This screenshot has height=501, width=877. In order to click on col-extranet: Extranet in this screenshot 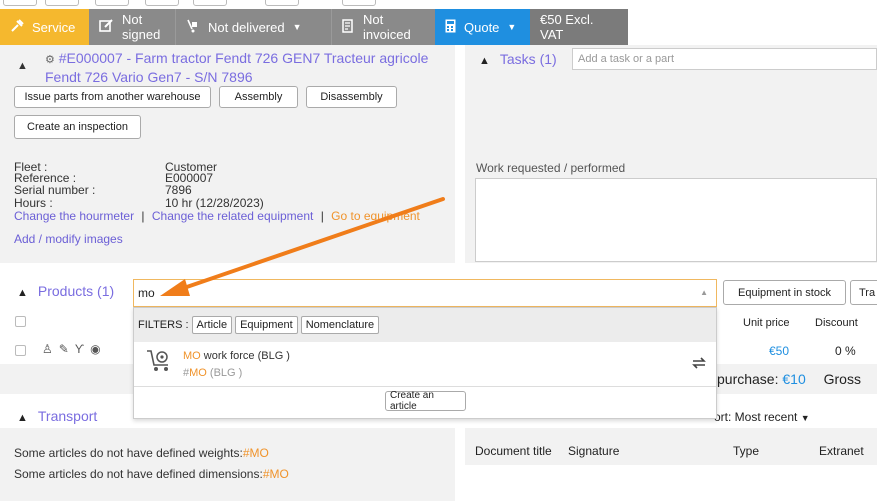, I will do `click(841, 451)`.